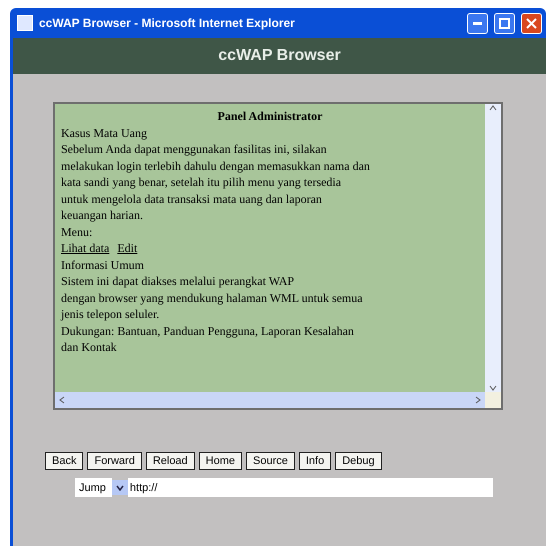 This screenshot has width=546, height=546. I want to click on scroll-up-icon, so click(493, 108).